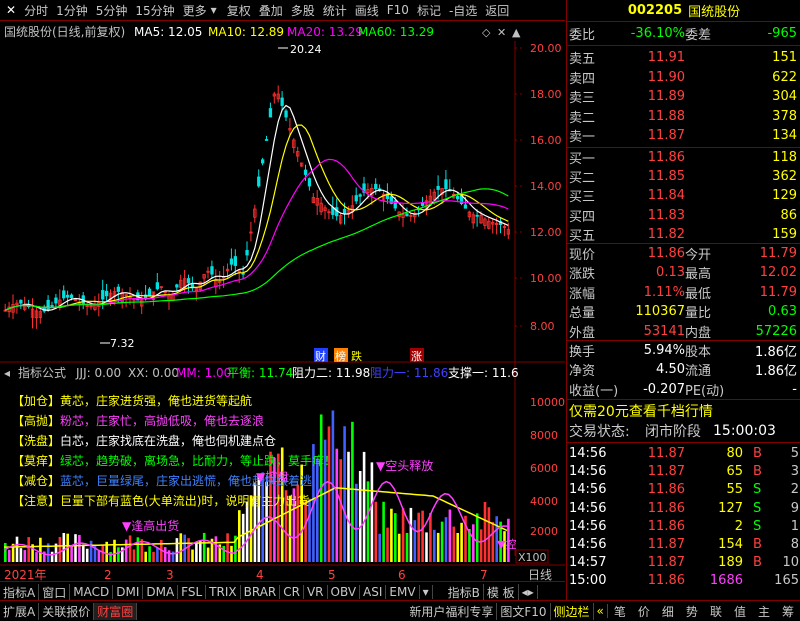  What do you see at coordinates (501, 32) in the screenshot?
I see `close-chart-icon: ✕` at bounding box center [501, 32].